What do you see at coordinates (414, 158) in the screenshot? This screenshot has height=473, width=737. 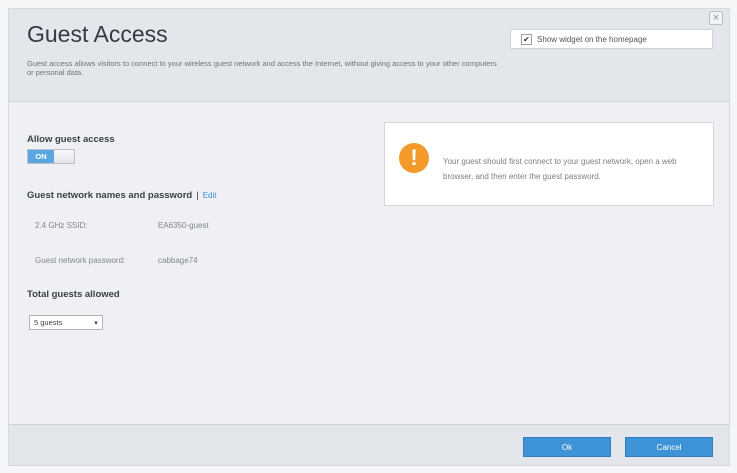 I see `warning-icon: !` at bounding box center [414, 158].